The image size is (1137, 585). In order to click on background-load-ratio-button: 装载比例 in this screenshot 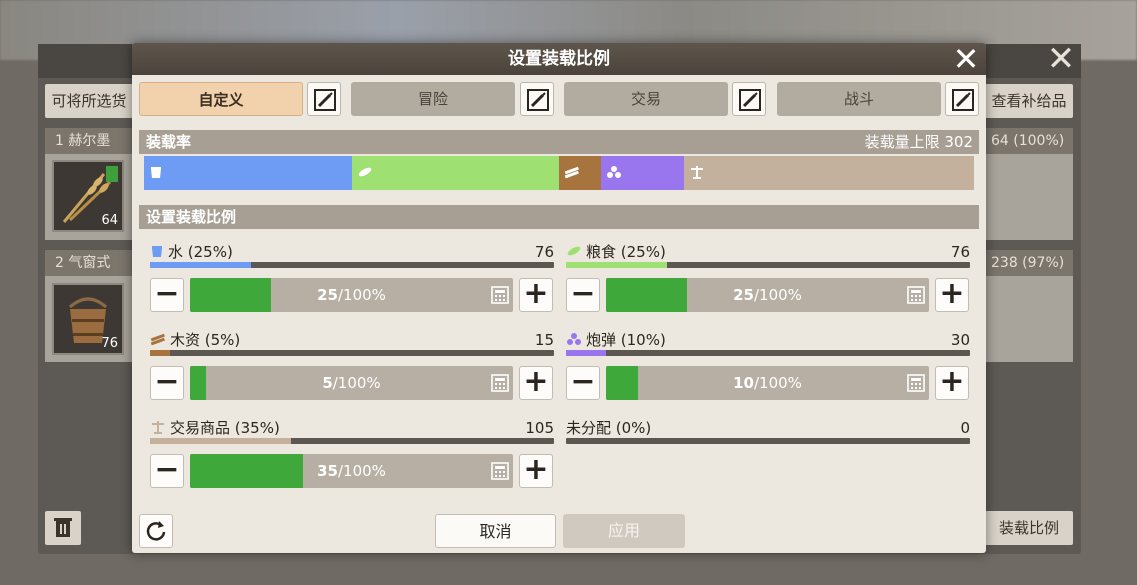, I will do `click(1029, 528)`.